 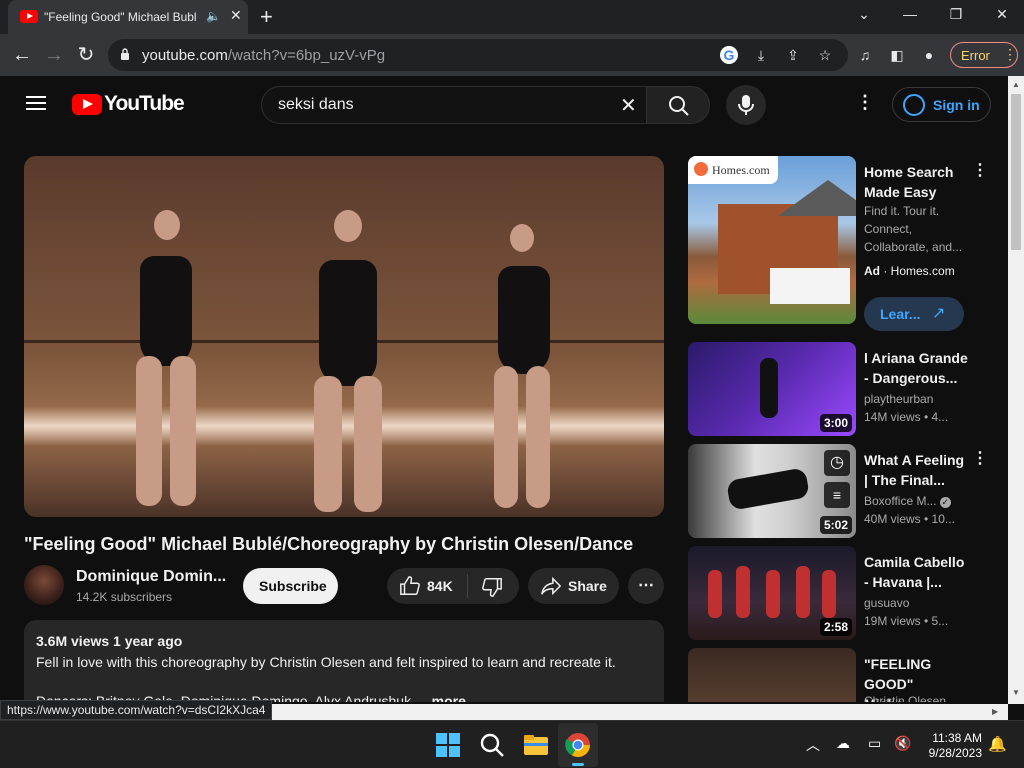 I want to click on taskbar-search-icon, so click(x=492, y=745).